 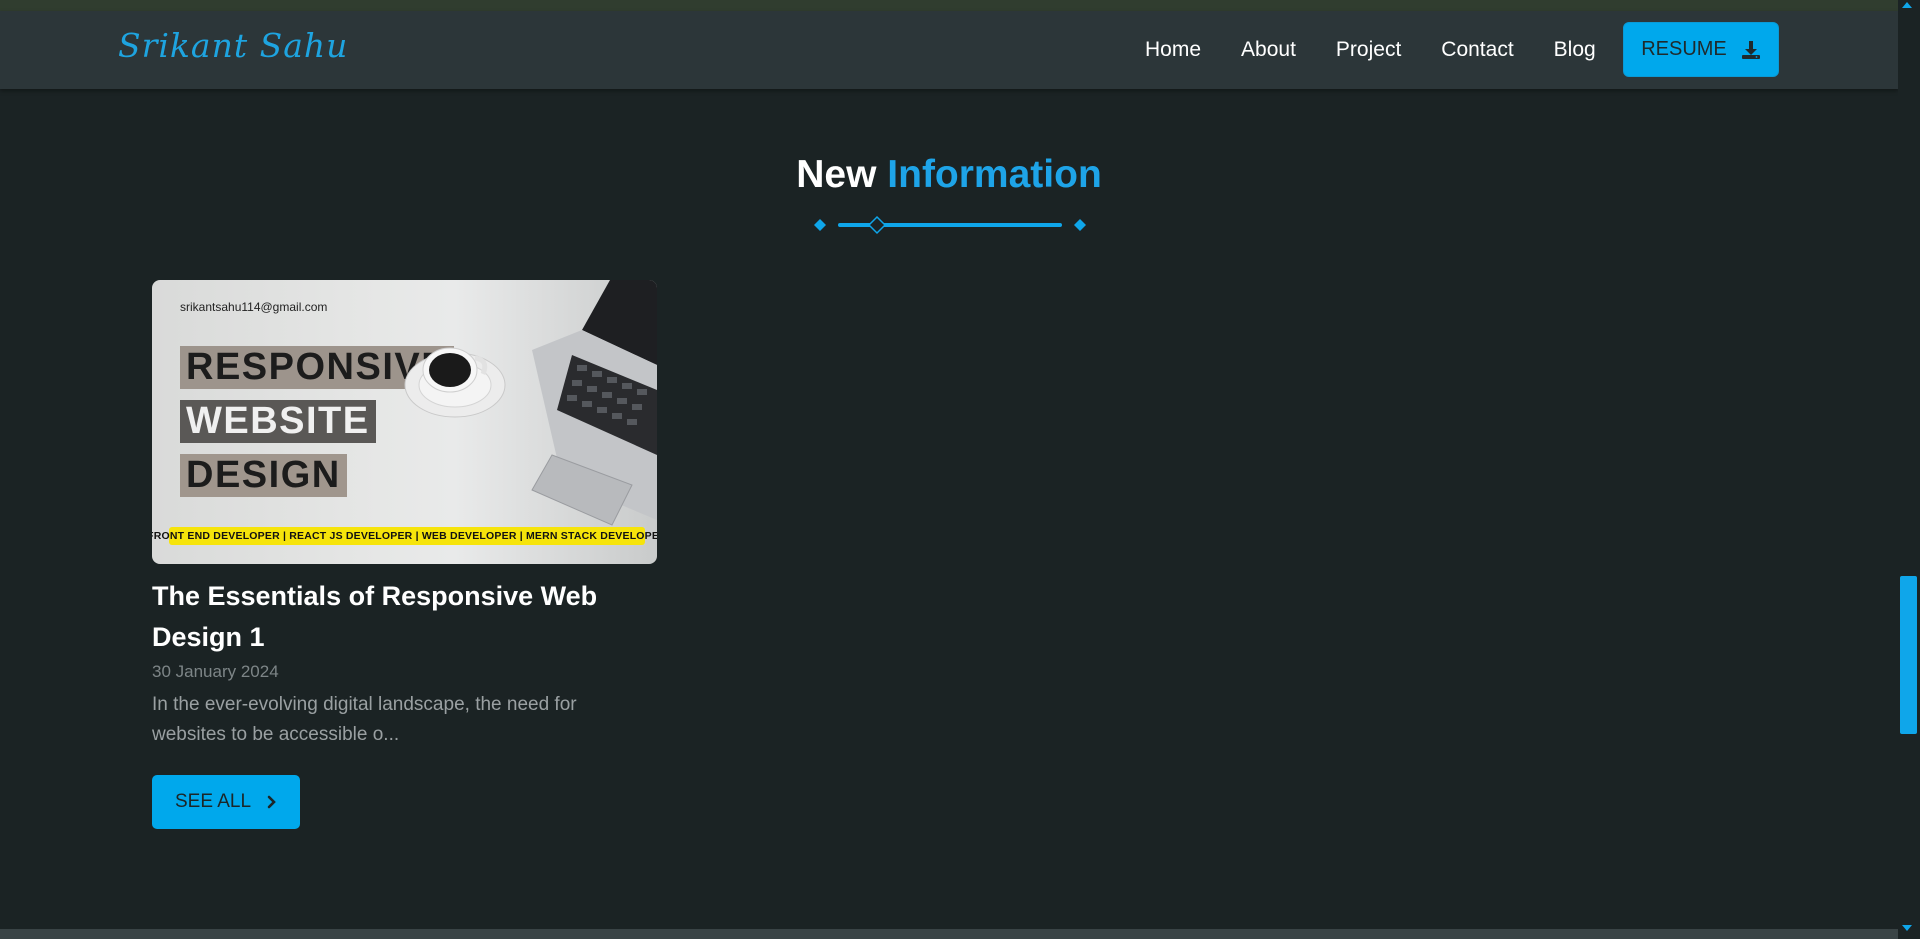 What do you see at coordinates (836, 174) in the screenshot?
I see `section-title-plain: New` at bounding box center [836, 174].